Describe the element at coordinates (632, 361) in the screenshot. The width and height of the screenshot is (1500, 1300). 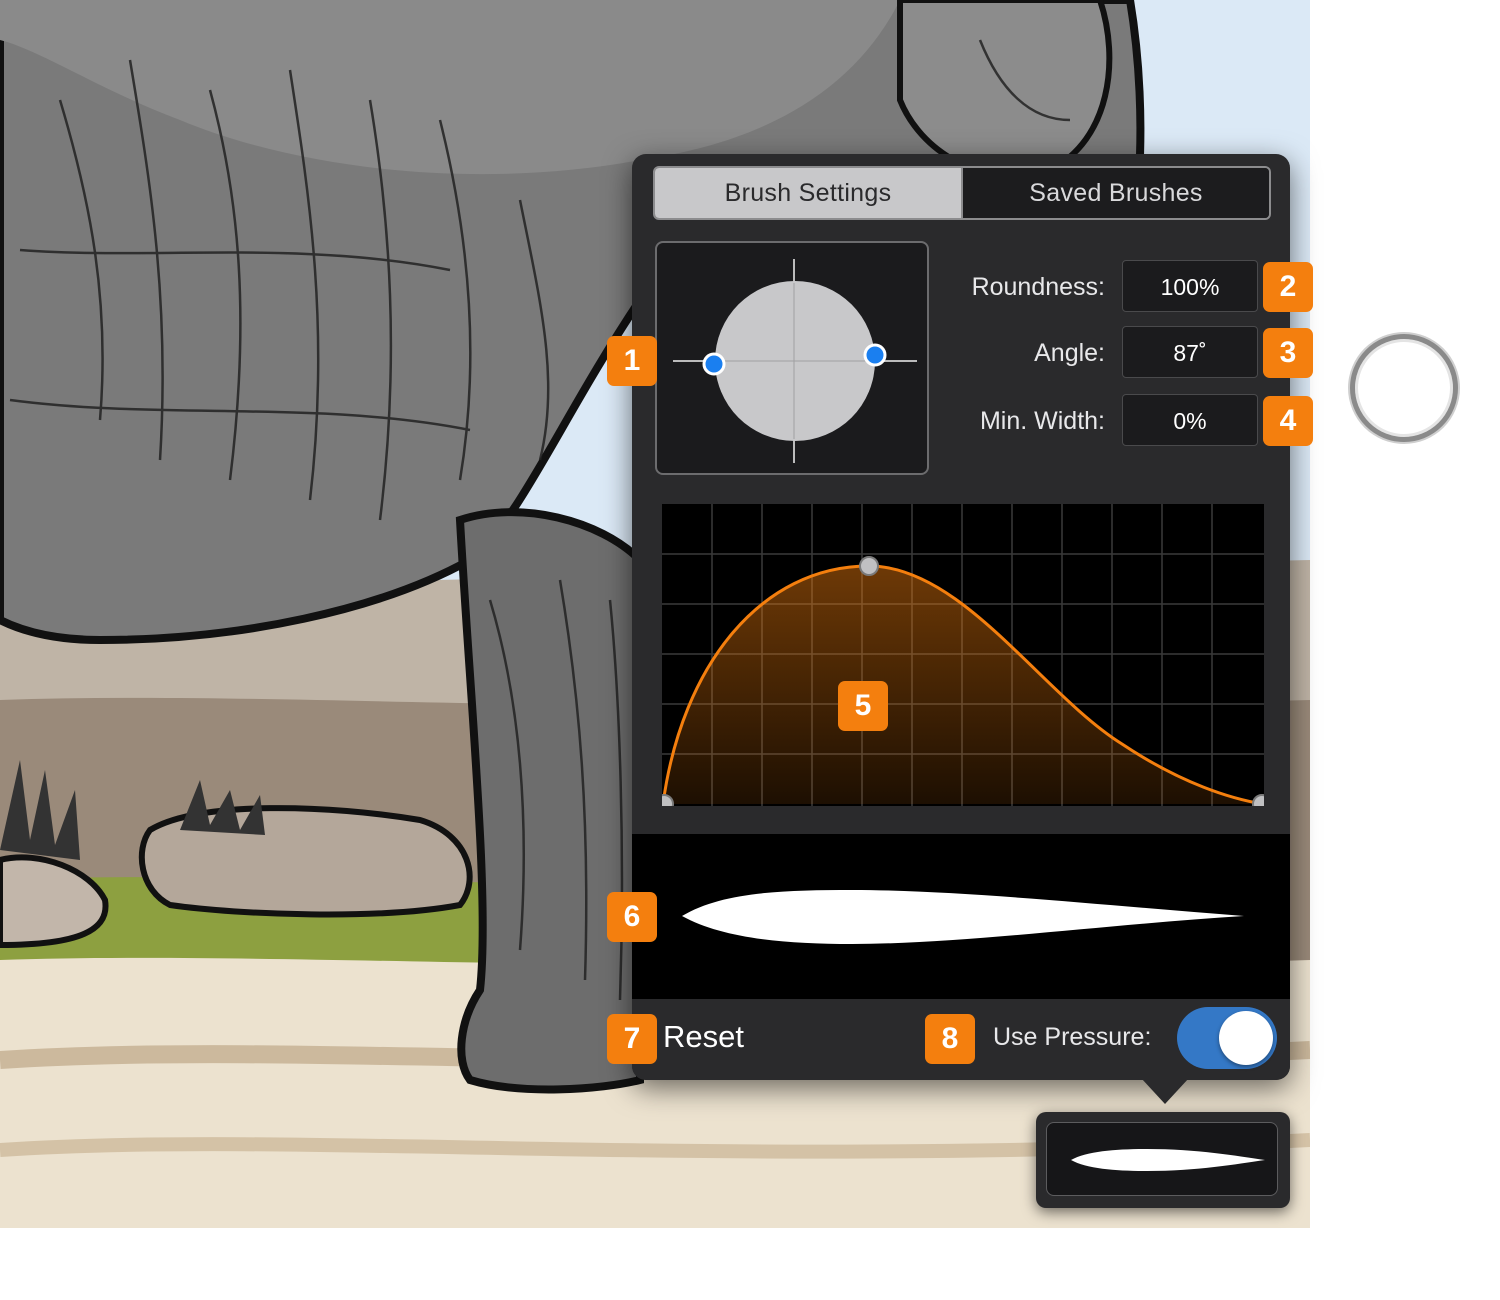
I see `callout-1: 1` at that location.